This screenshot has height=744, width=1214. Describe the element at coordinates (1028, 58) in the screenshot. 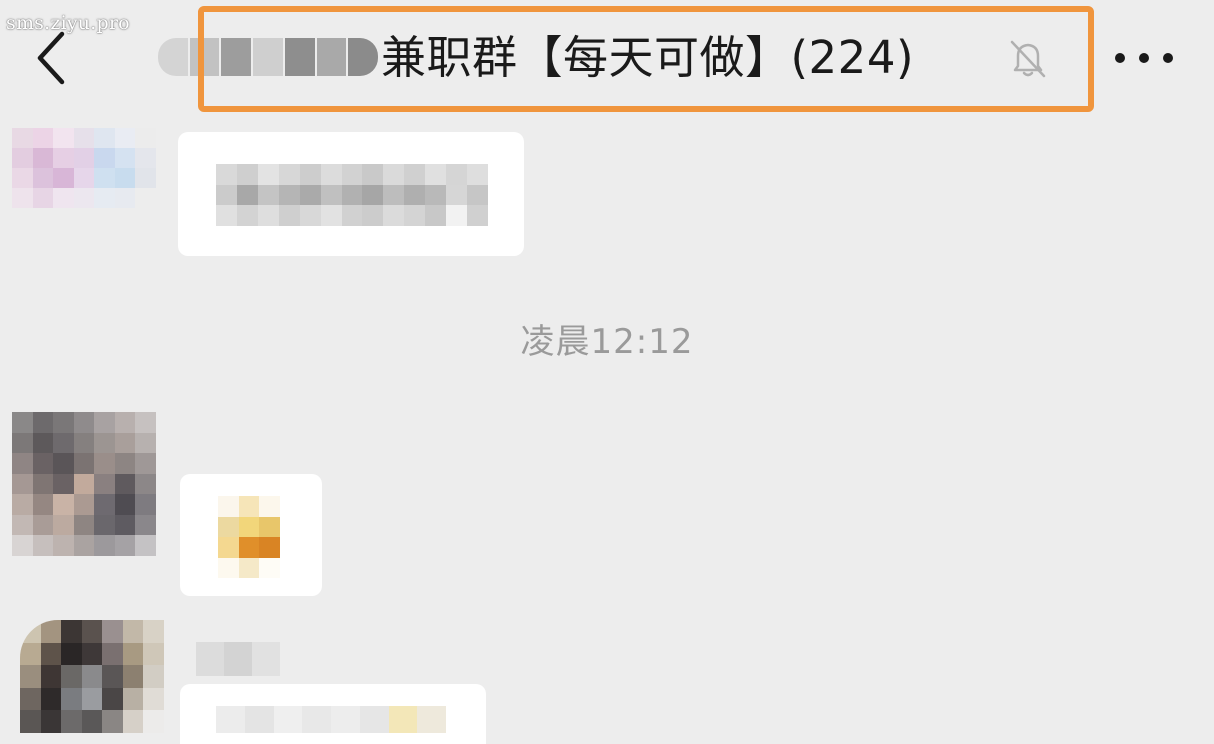

I see `bell-off-icon` at that location.